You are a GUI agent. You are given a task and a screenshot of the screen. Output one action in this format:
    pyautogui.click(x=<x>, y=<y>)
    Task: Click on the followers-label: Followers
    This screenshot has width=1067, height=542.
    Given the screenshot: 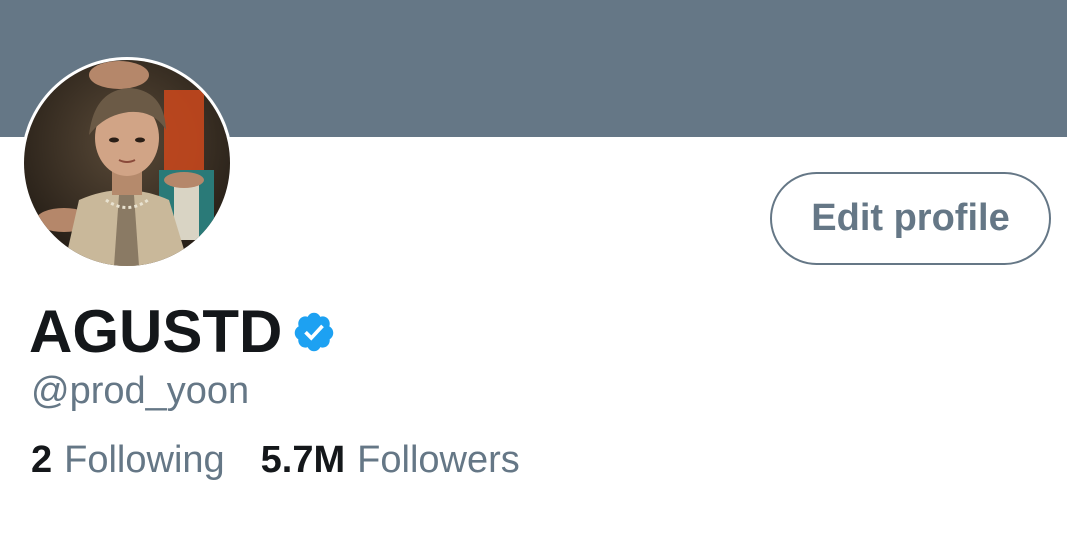 What is the action you would take?
    pyautogui.click(x=438, y=460)
    